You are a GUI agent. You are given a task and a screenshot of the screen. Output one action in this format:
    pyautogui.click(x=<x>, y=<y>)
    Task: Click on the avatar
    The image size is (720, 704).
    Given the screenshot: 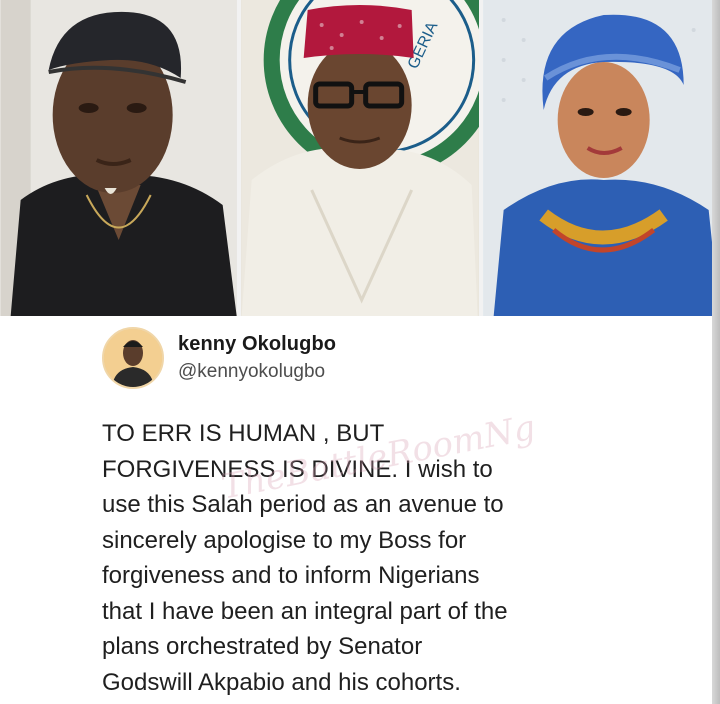 What is the action you would take?
    pyautogui.click(x=133, y=358)
    